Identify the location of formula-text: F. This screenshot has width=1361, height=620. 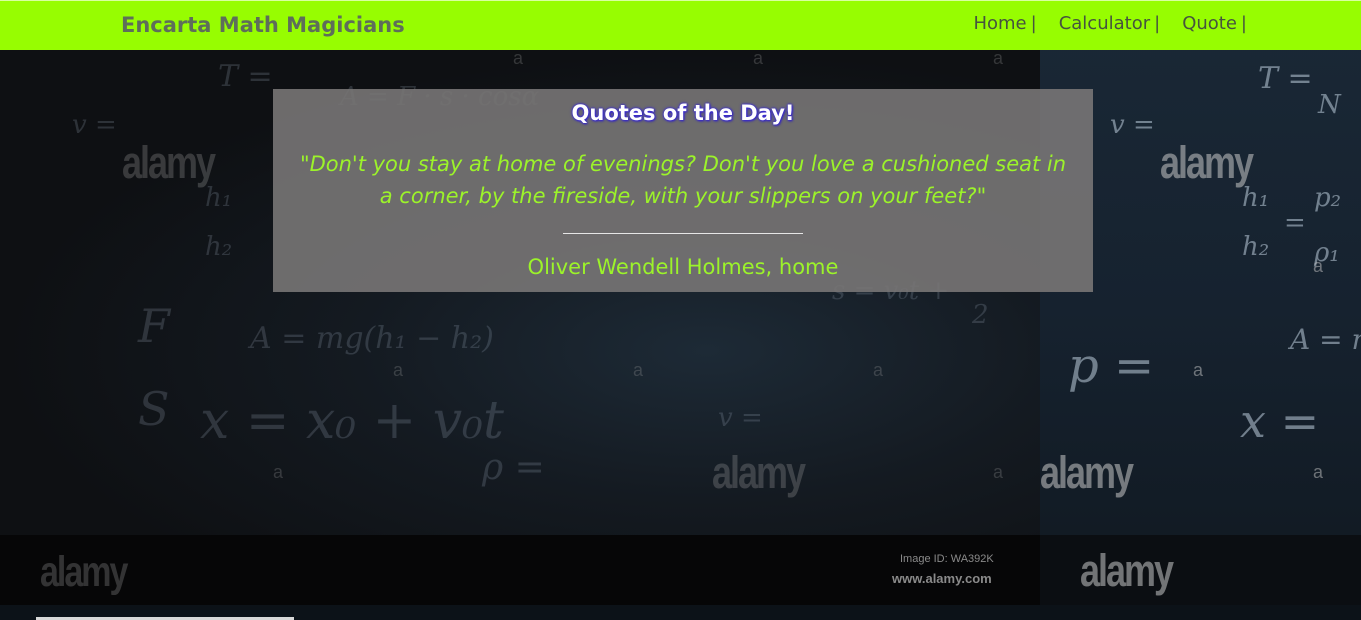
(154, 326).